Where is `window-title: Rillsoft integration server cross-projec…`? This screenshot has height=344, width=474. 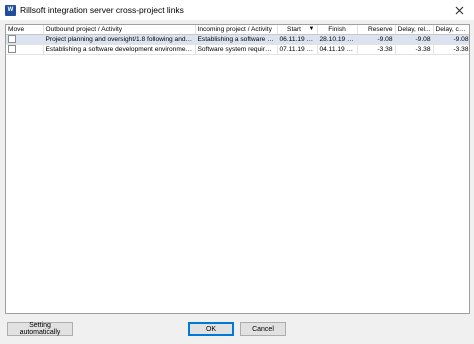
window-title: Rillsoft integration server cross-projec… is located at coordinates (102, 10).